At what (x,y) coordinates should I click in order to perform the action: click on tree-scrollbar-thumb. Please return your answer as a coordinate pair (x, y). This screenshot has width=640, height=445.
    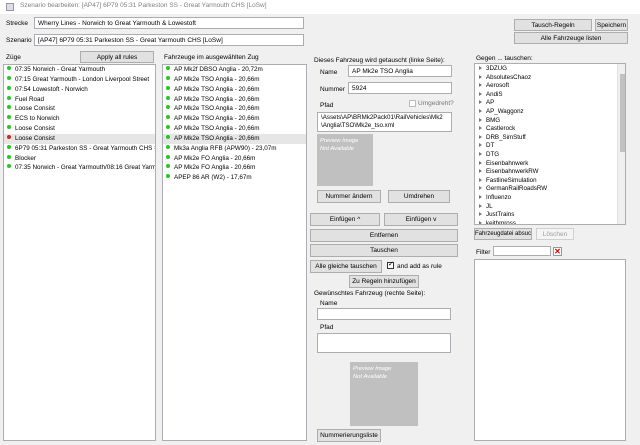
    Looking at the image, I should click on (622, 113).